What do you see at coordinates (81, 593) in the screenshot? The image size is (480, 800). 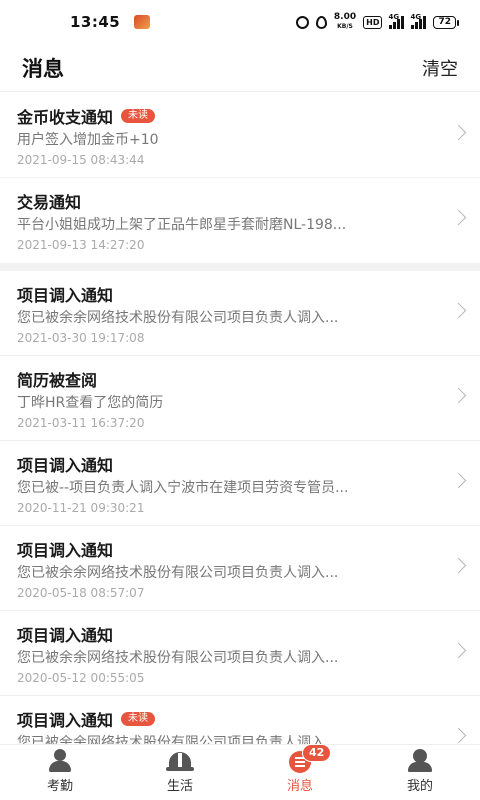 I see `message-time: 2020-05-18 08:57:07` at bounding box center [81, 593].